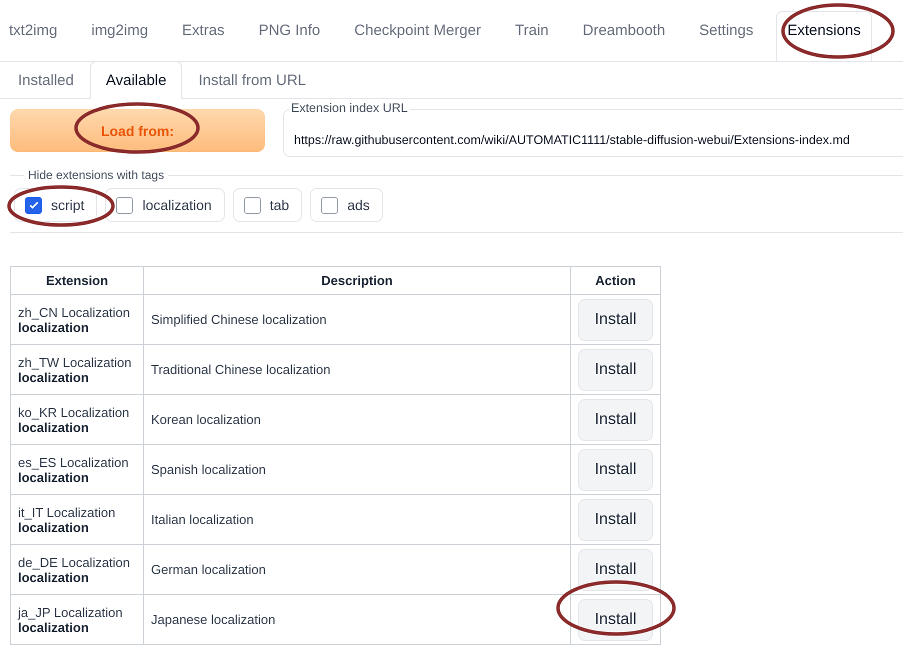 Image resolution: width=903 pixels, height=647 pixels. Describe the element at coordinates (240, 369) in the screenshot. I see `extension-description: Traditional Chinese localization` at that location.